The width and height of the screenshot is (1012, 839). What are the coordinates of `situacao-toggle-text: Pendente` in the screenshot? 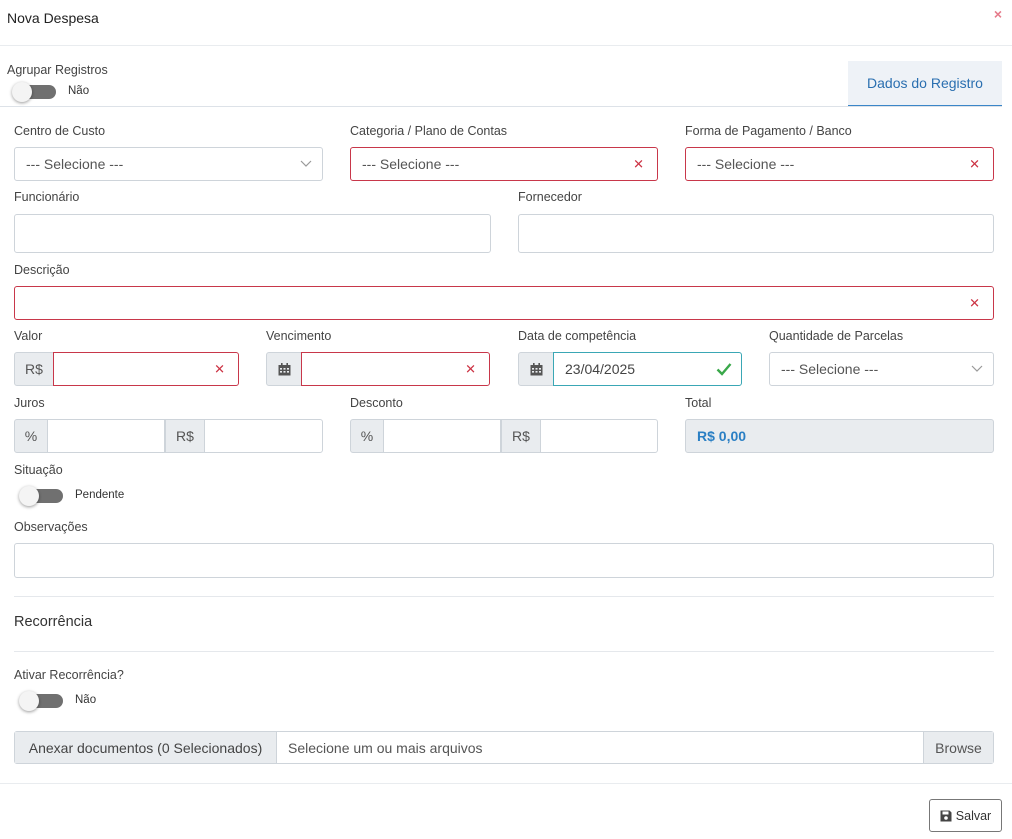 It's located at (100, 495).